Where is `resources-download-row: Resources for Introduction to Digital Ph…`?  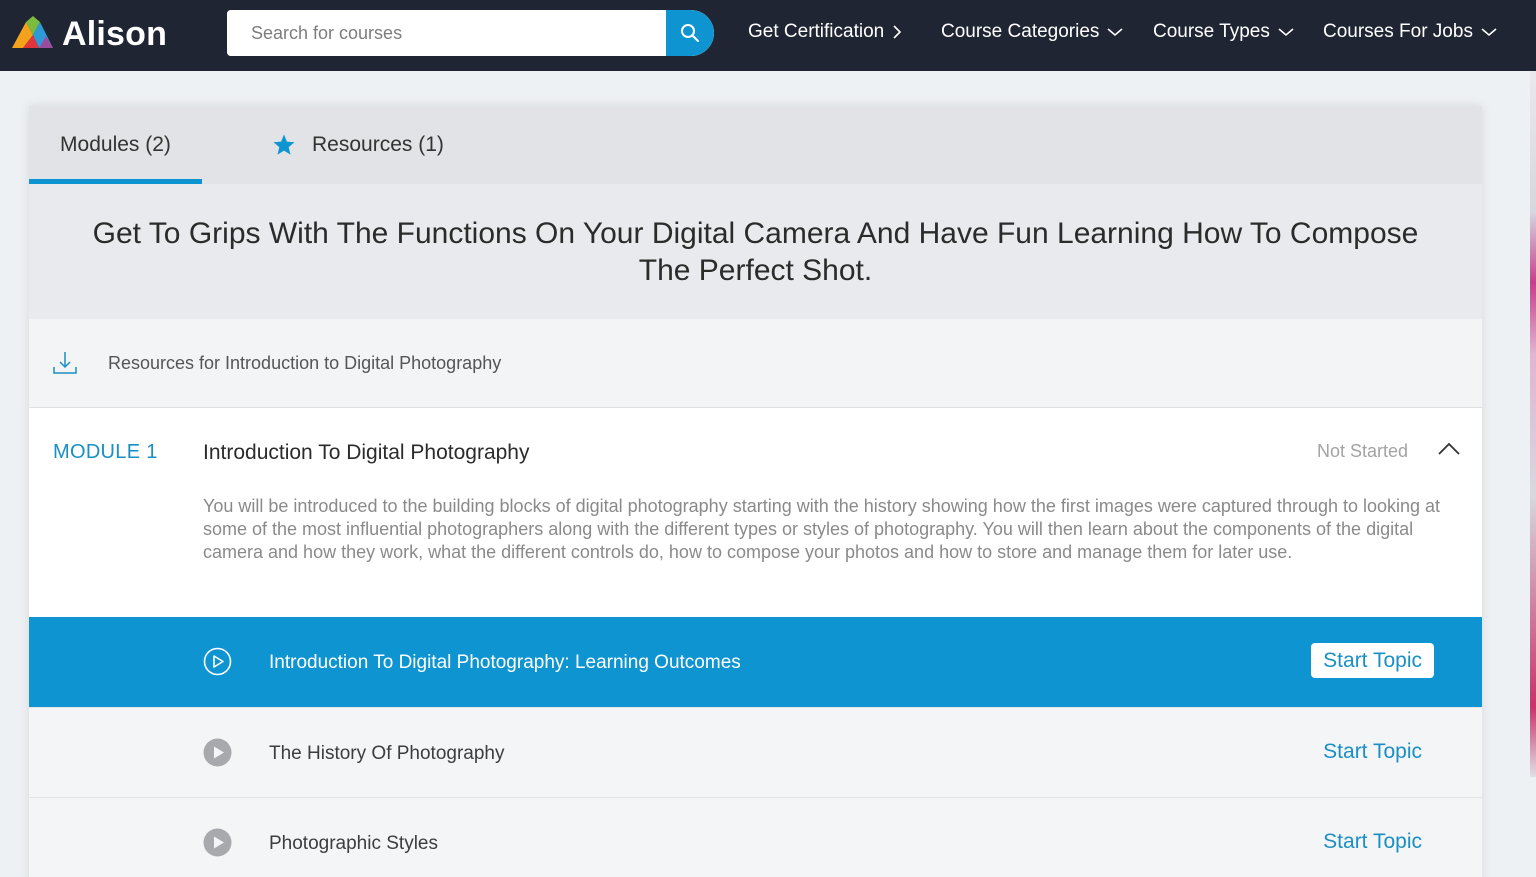 resources-download-row: Resources for Introduction to Digital Ph… is located at coordinates (755, 363).